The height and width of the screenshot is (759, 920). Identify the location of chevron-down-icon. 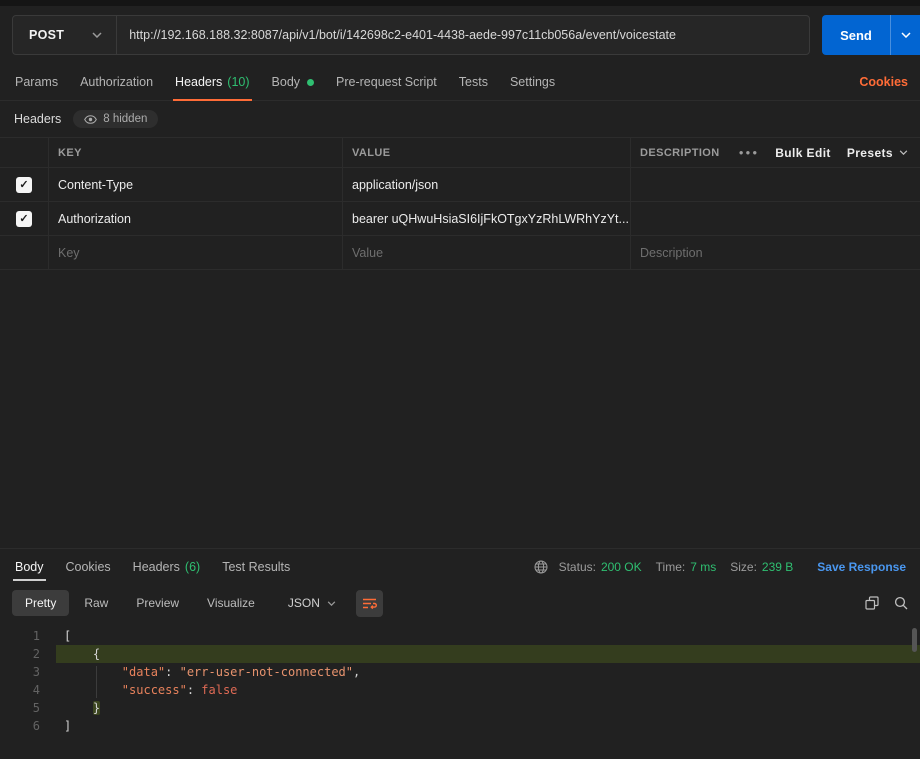
(903, 152).